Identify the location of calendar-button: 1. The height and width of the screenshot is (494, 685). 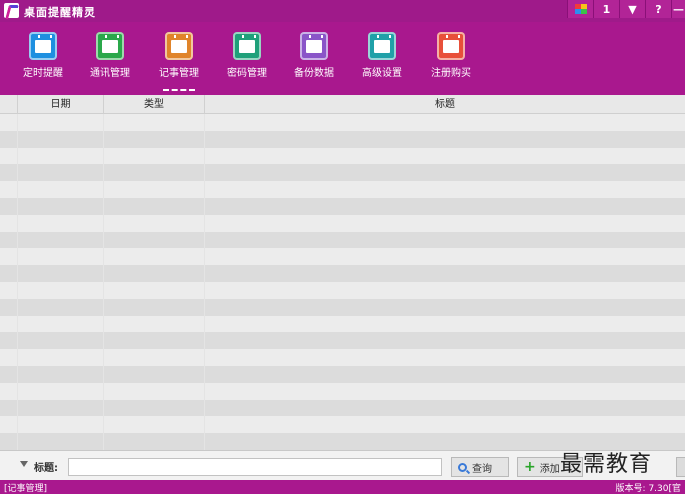
(606, 9).